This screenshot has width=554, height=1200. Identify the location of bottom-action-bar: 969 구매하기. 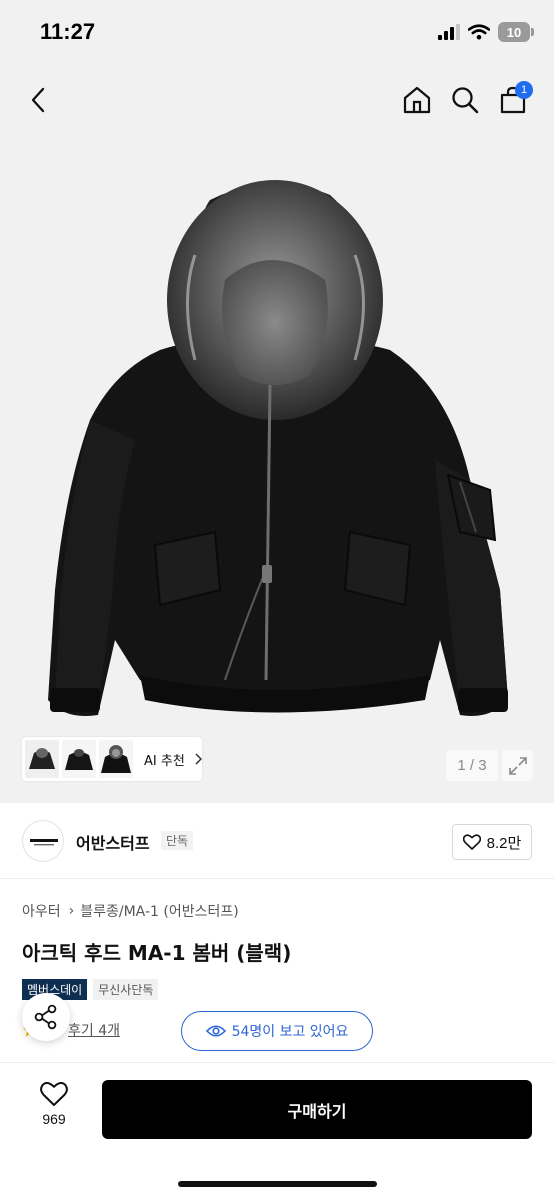
(277, 1131).